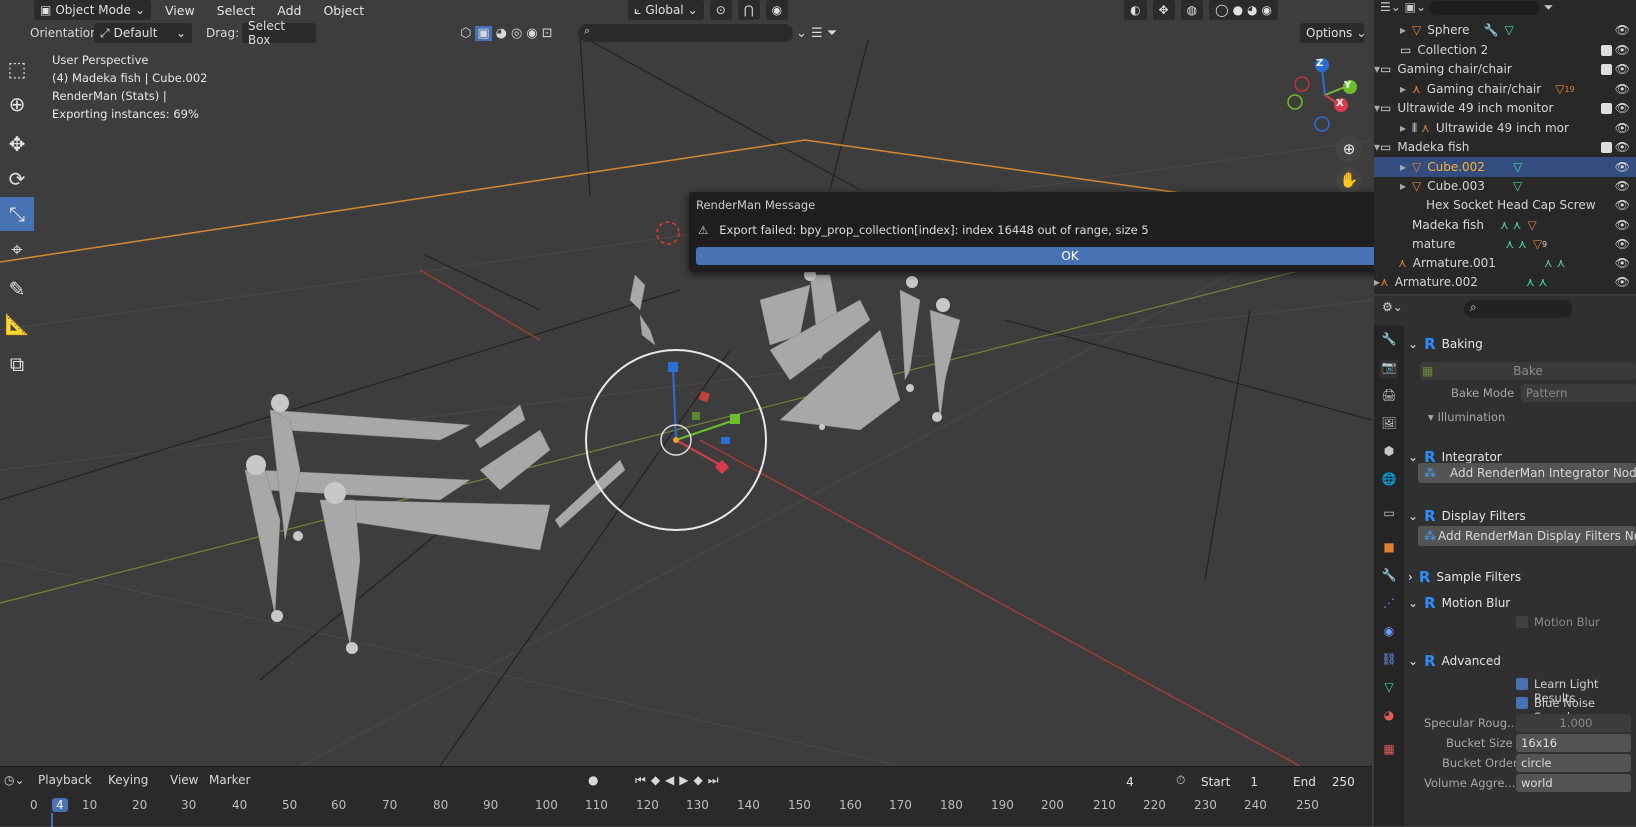 The image size is (1636, 827). What do you see at coordinates (279, 33) in the screenshot?
I see `drag-dropdown: Select Box` at bounding box center [279, 33].